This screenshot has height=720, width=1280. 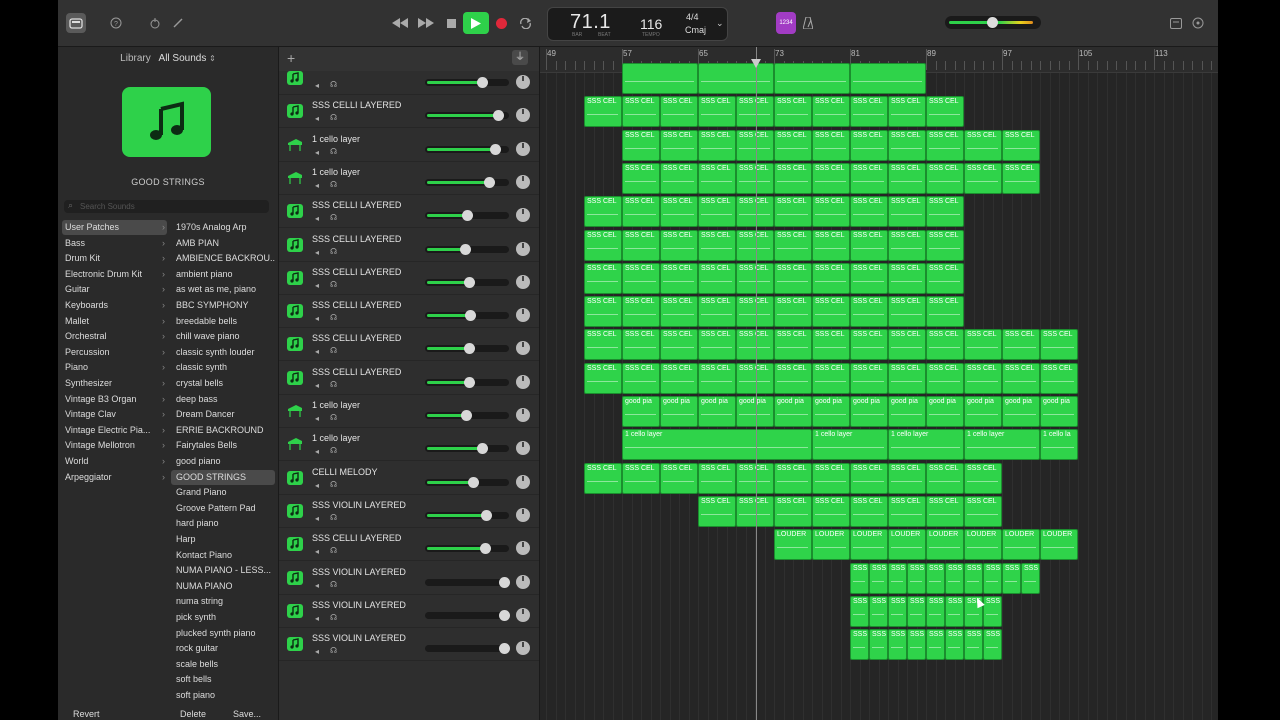 I want to click on category-item: Percussion ›, so click(x=114, y=352).